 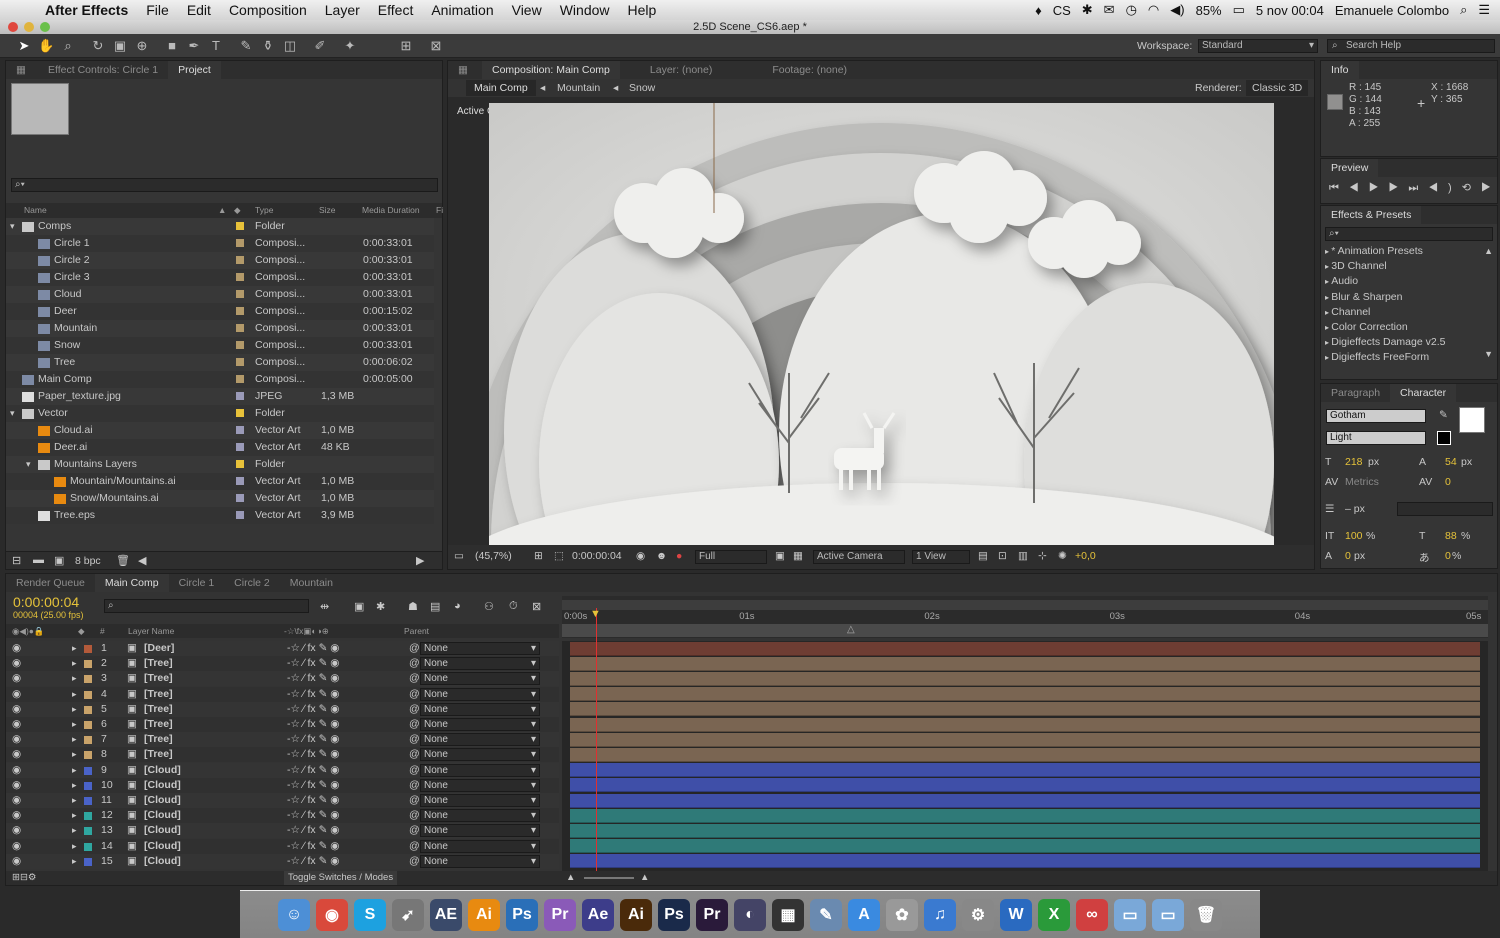 I want to click on layer-name: [Tree], so click(x=158, y=739).